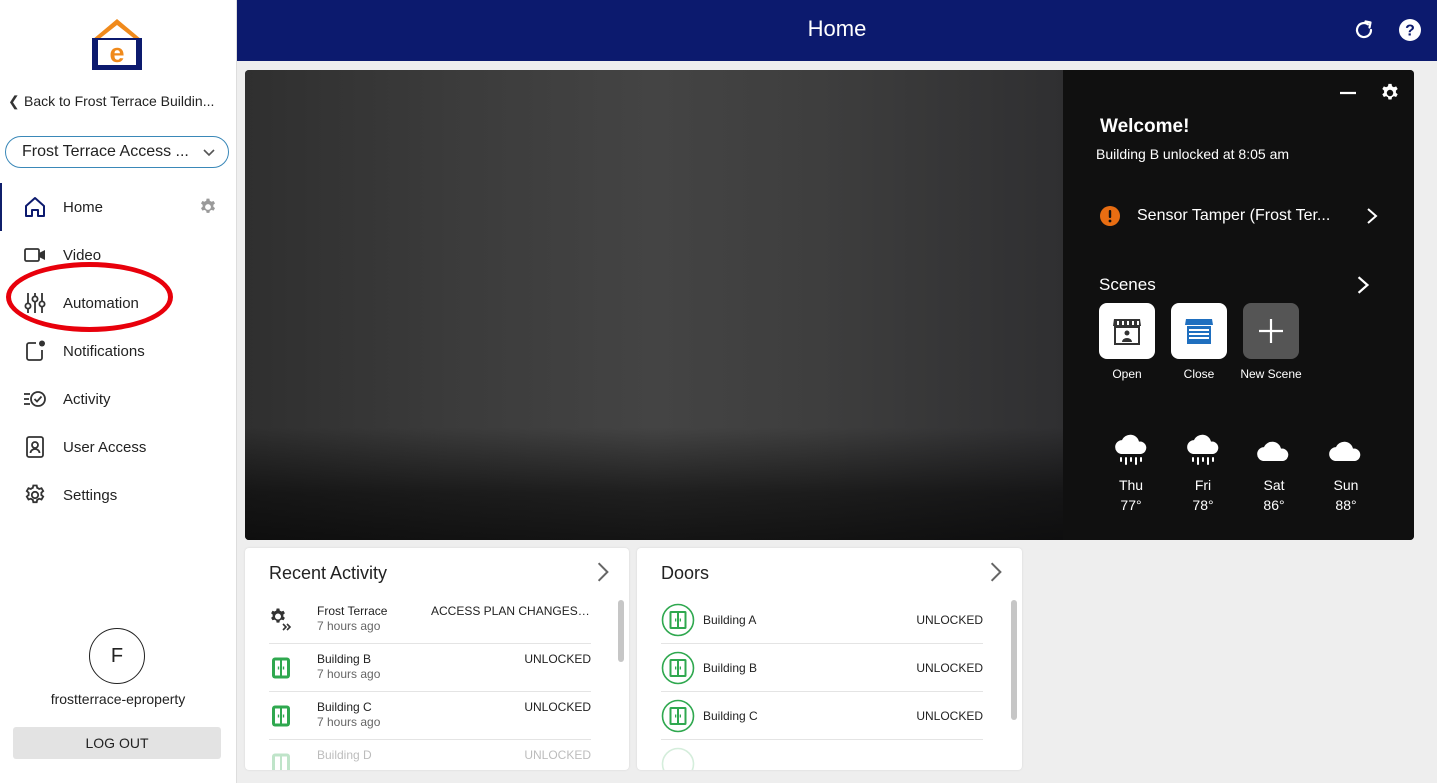 The height and width of the screenshot is (783, 1437). I want to click on doors-title: Doors, so click(685, 573).